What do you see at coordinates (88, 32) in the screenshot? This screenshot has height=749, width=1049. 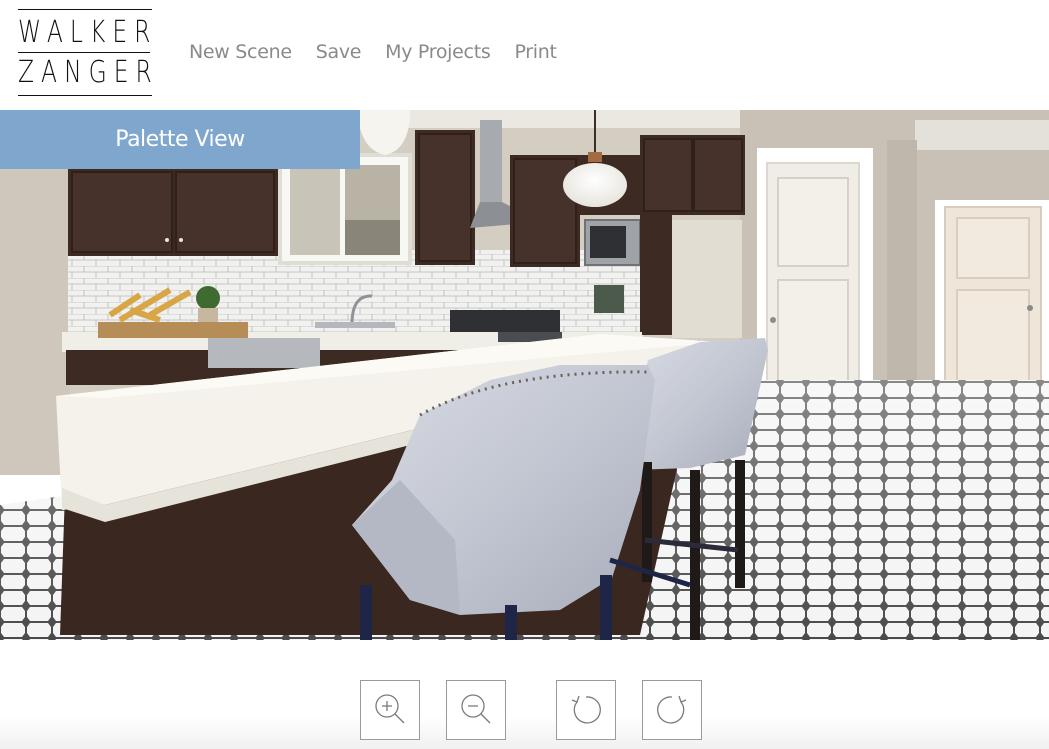 I see `logo-line-1: WALKER` at bounding box center [88, 32].